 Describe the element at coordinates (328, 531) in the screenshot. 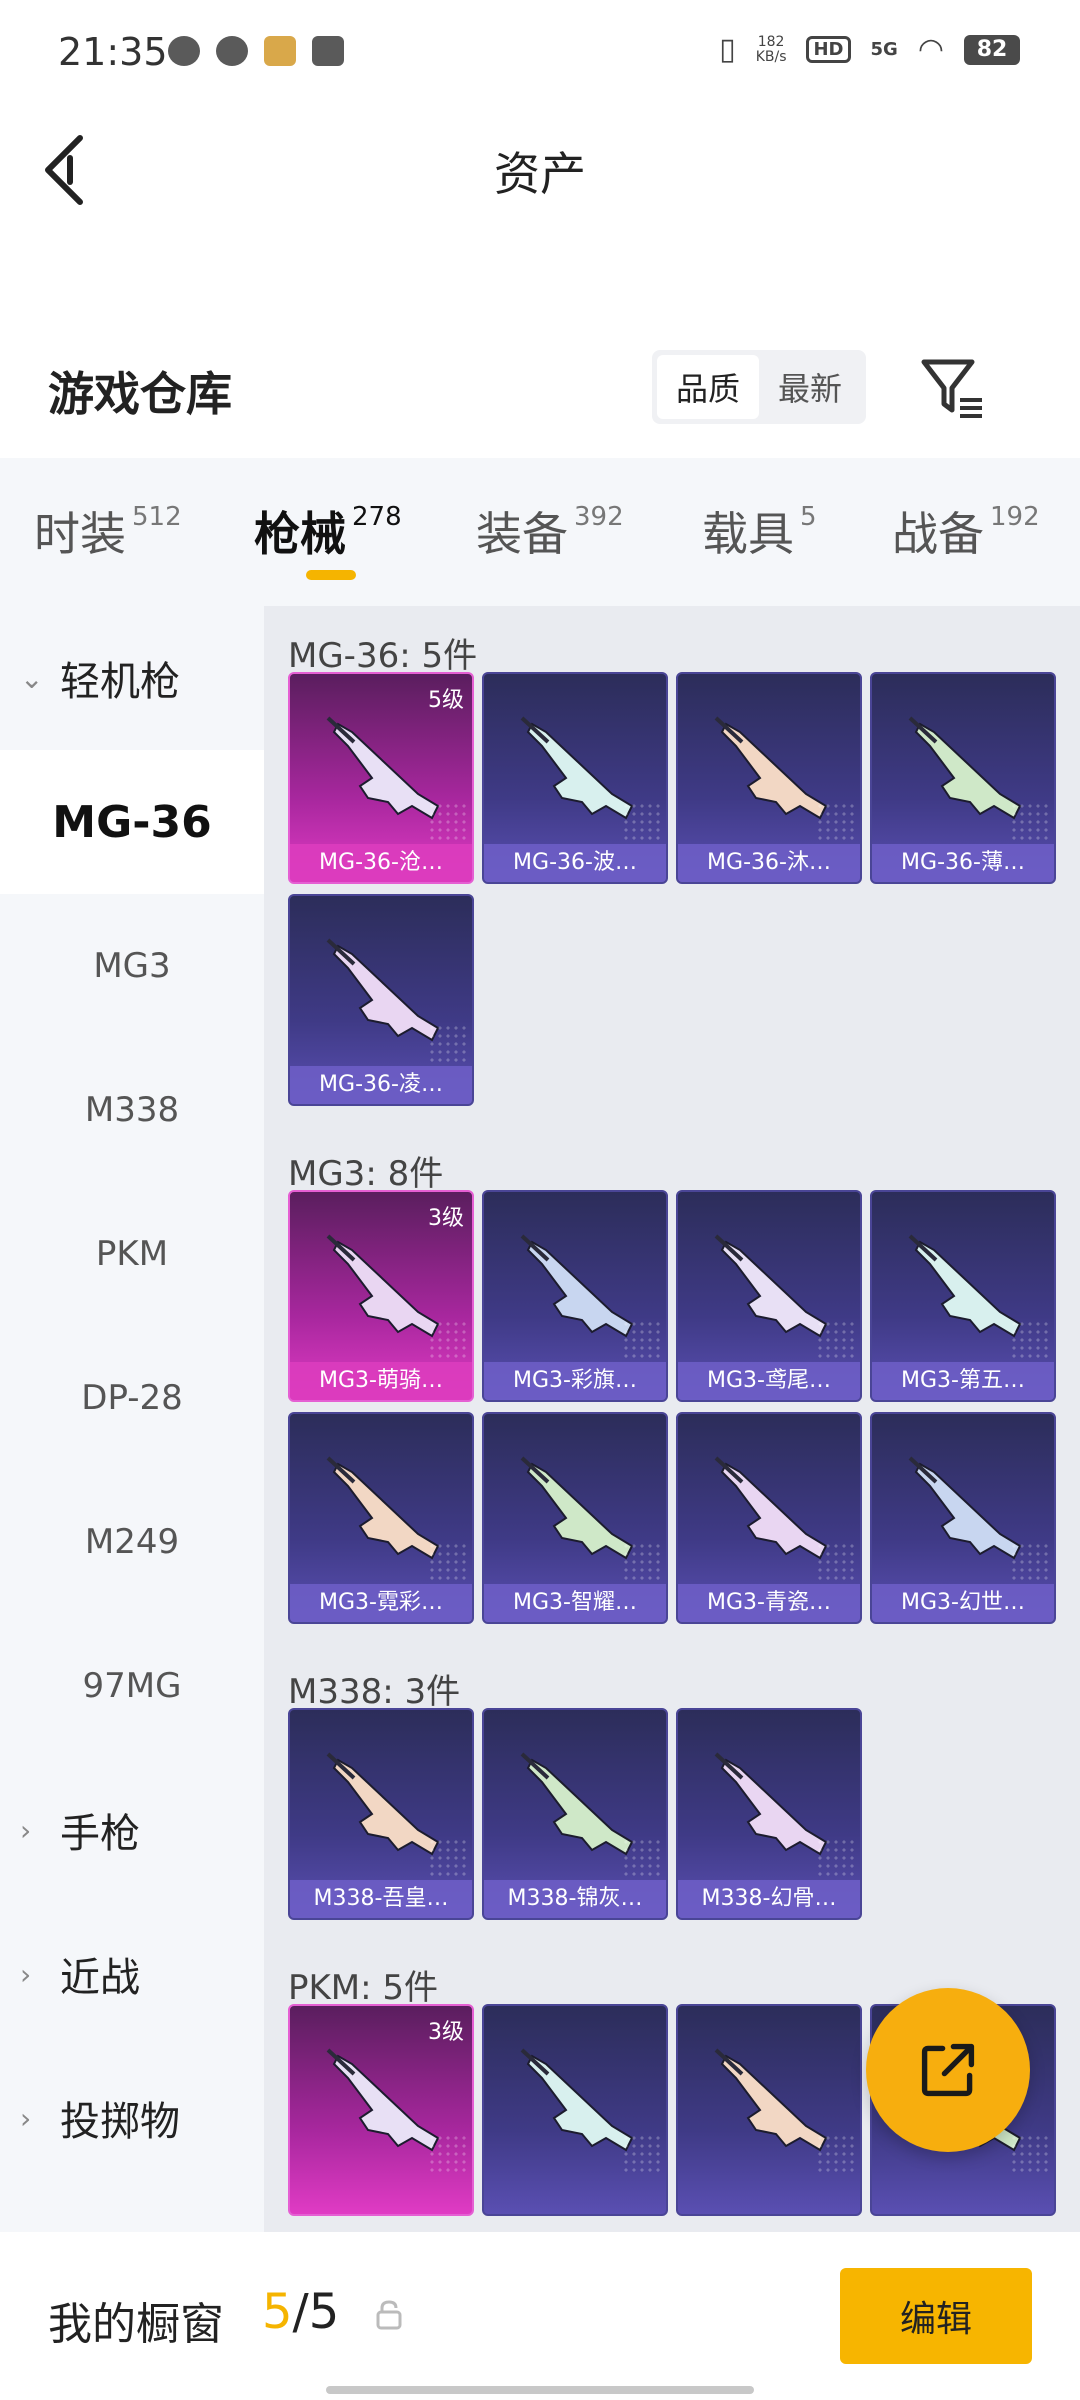

I see `tab-firearms: 枪械 278` at that location.